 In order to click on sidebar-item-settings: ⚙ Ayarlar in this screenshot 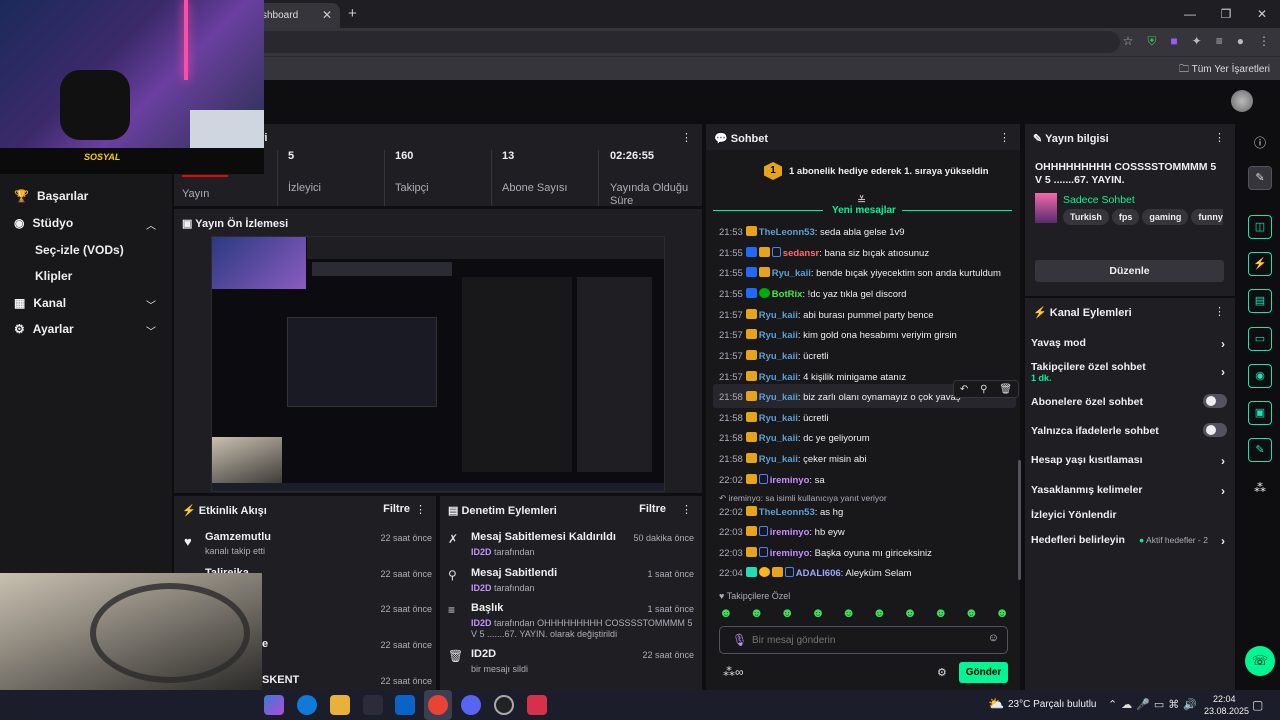, I will do `click(44, 329)`.